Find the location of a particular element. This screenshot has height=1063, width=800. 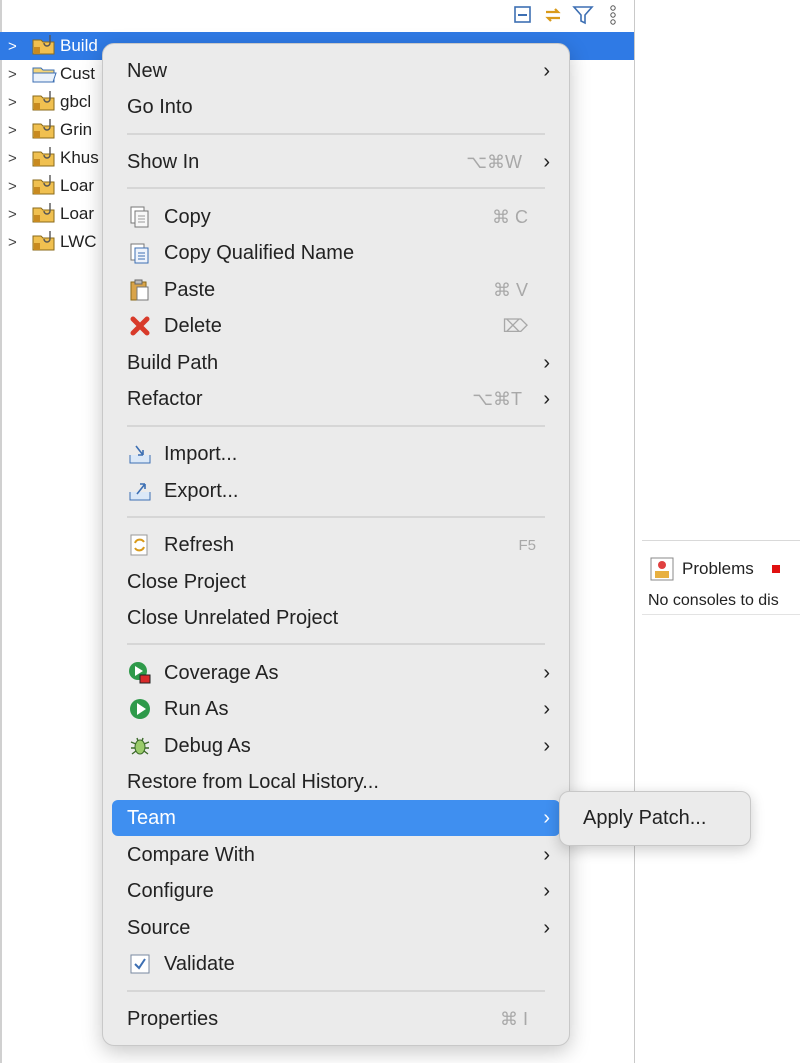

tree-item-label: LWC is located at coordinates (78, 241).